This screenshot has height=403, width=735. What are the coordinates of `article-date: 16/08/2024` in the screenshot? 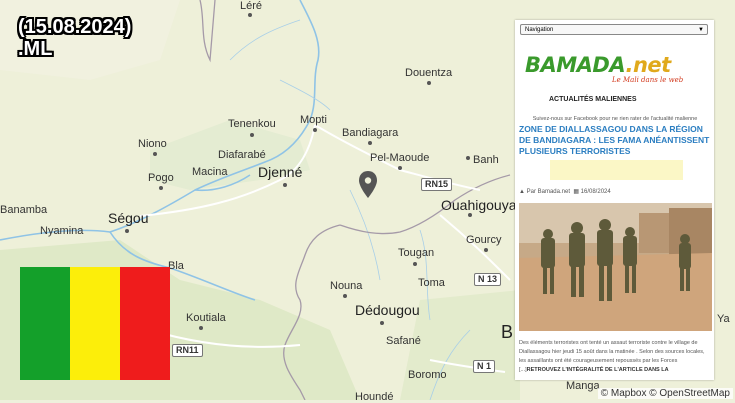 It's located at (595, 192).